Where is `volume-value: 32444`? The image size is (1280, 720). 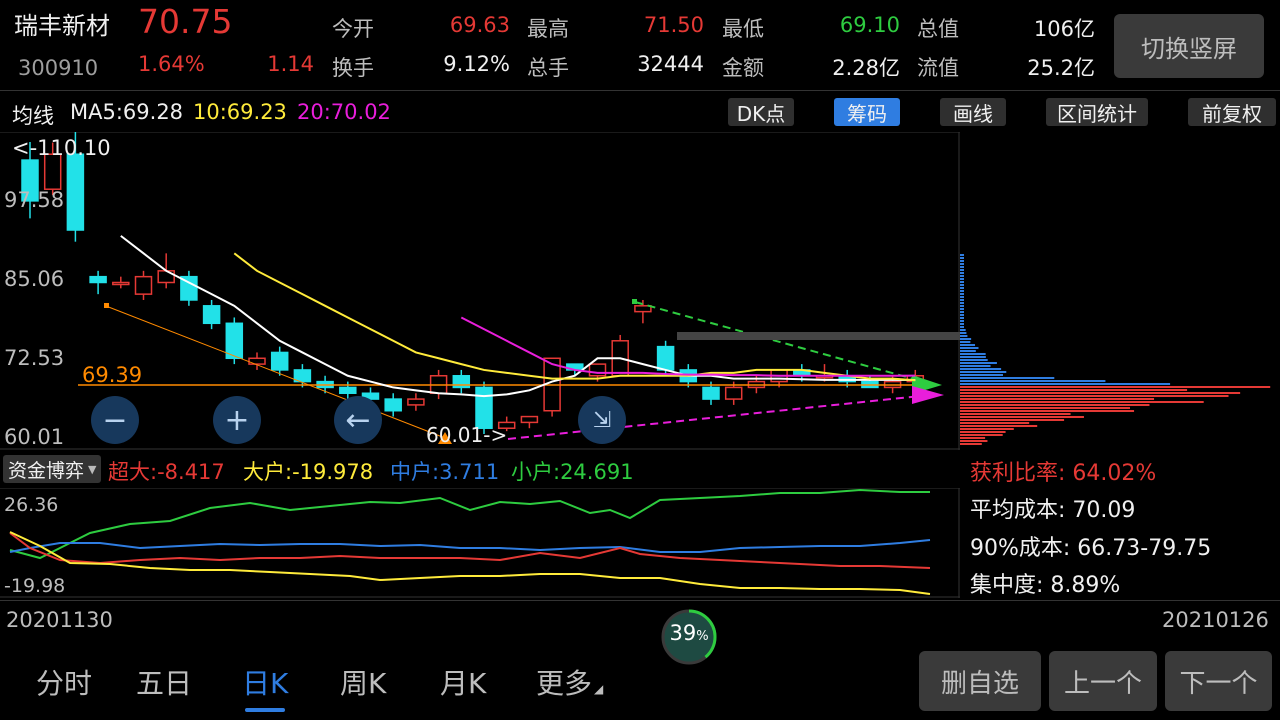
volume-value: 32444 is located at coordinates (670, 64).